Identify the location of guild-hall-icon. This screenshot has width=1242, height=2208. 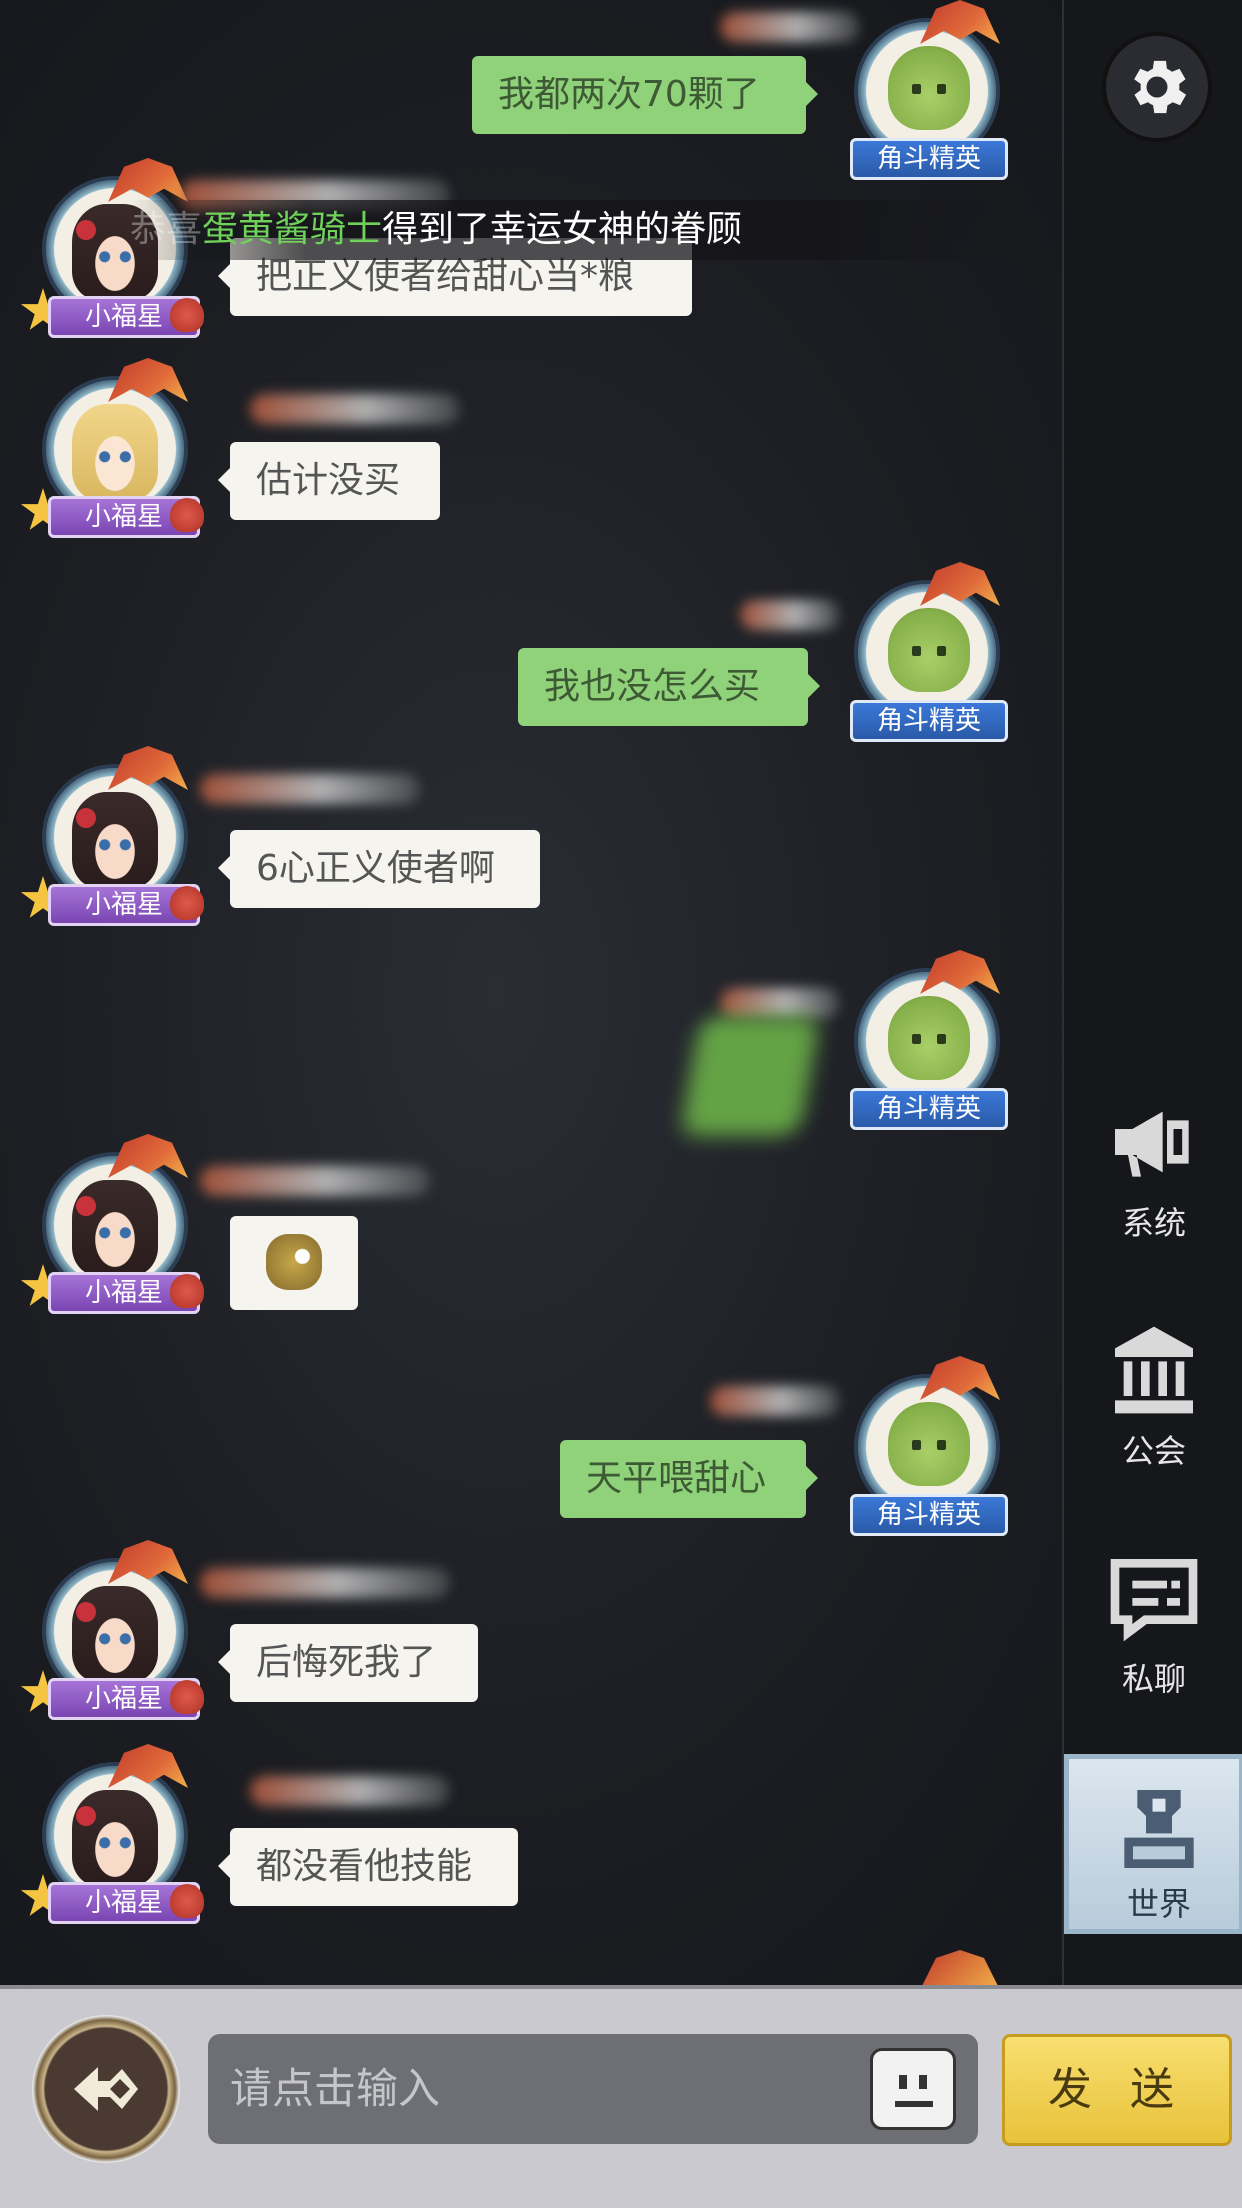
(1154, 1370).